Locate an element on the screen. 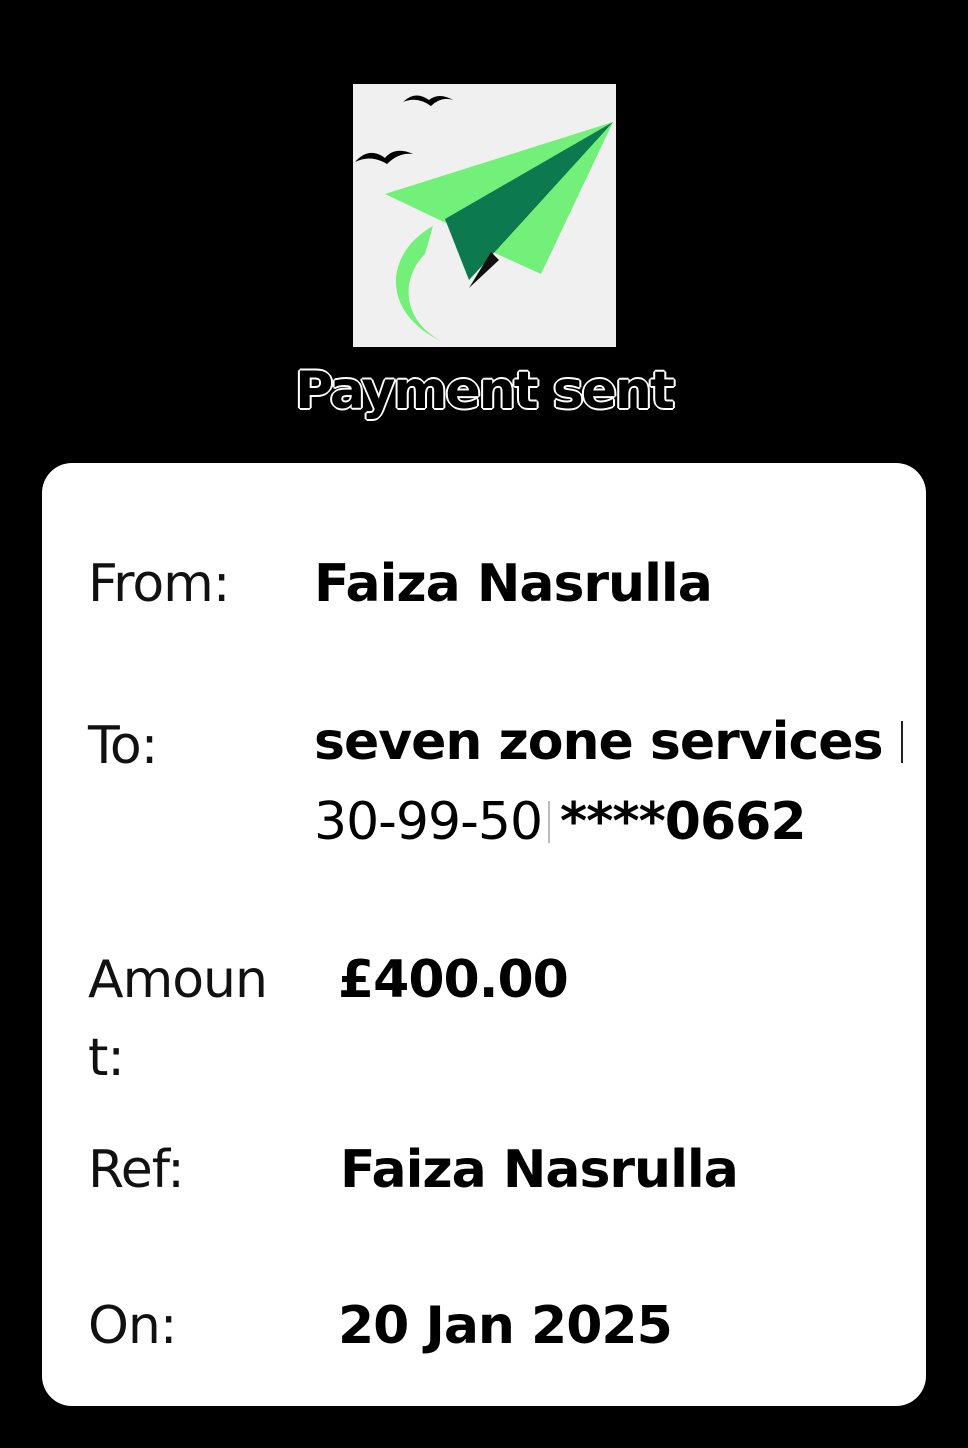 This screenshot has height=1448, width=968. page-title: Payment sent is located at coordinates (485, 391).